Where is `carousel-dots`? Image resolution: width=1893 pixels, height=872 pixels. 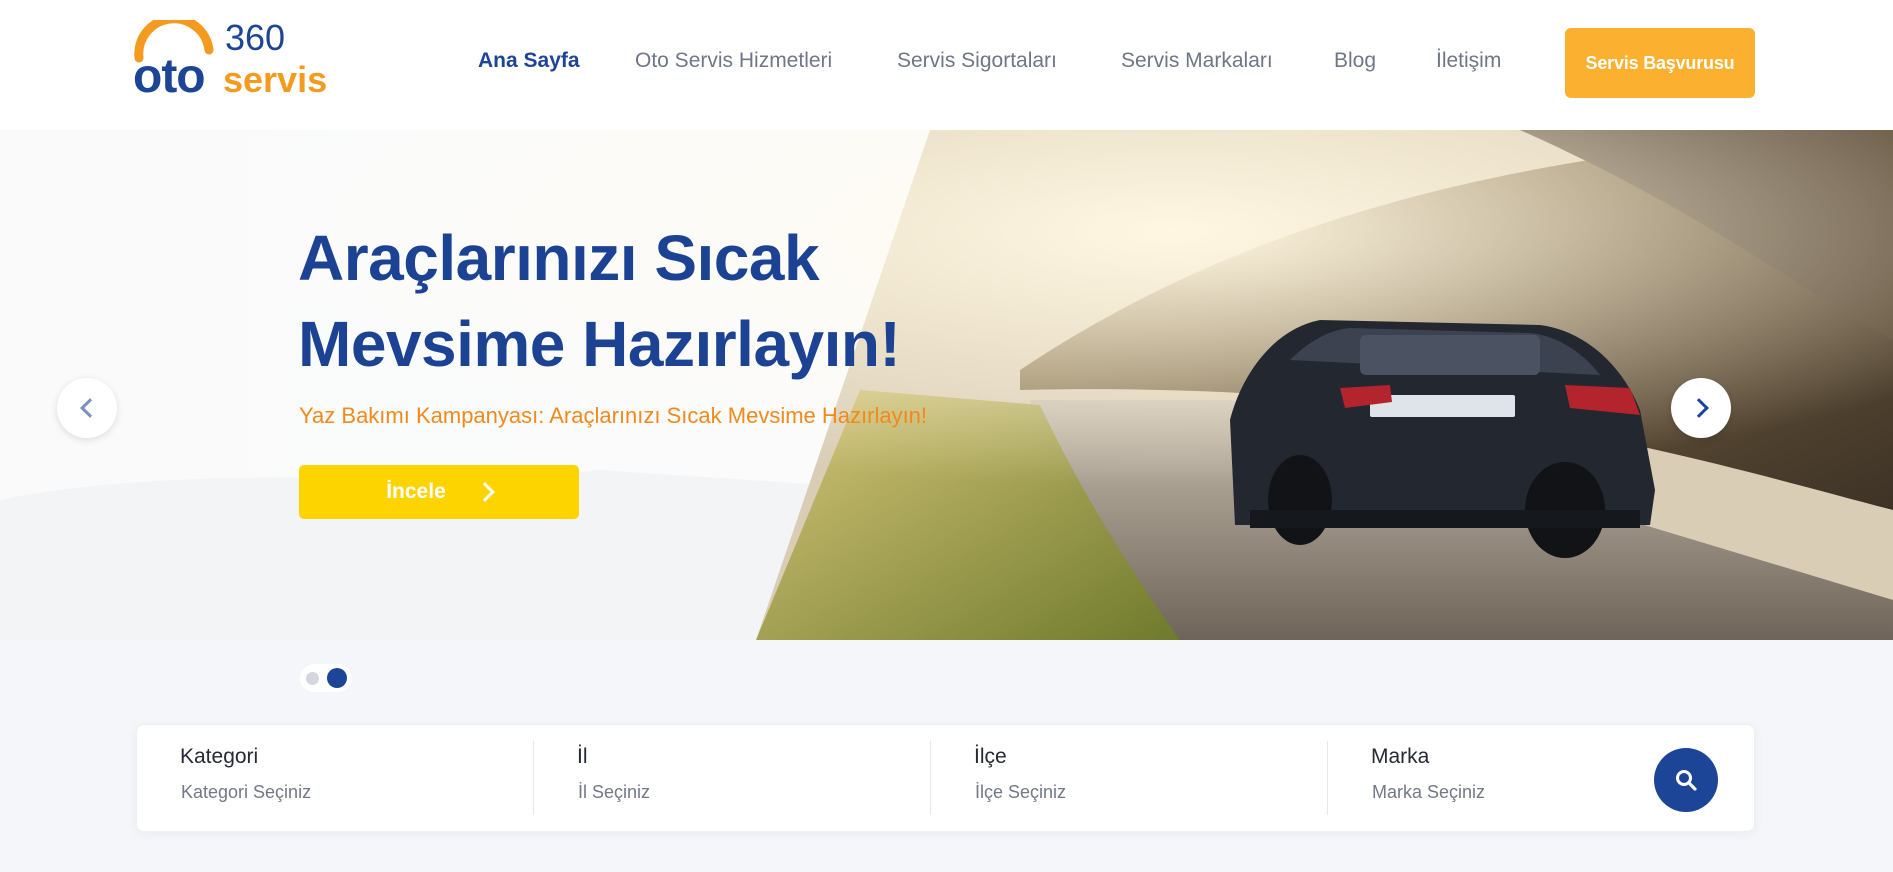 carousel-dots is located at coordinates (326, 678).